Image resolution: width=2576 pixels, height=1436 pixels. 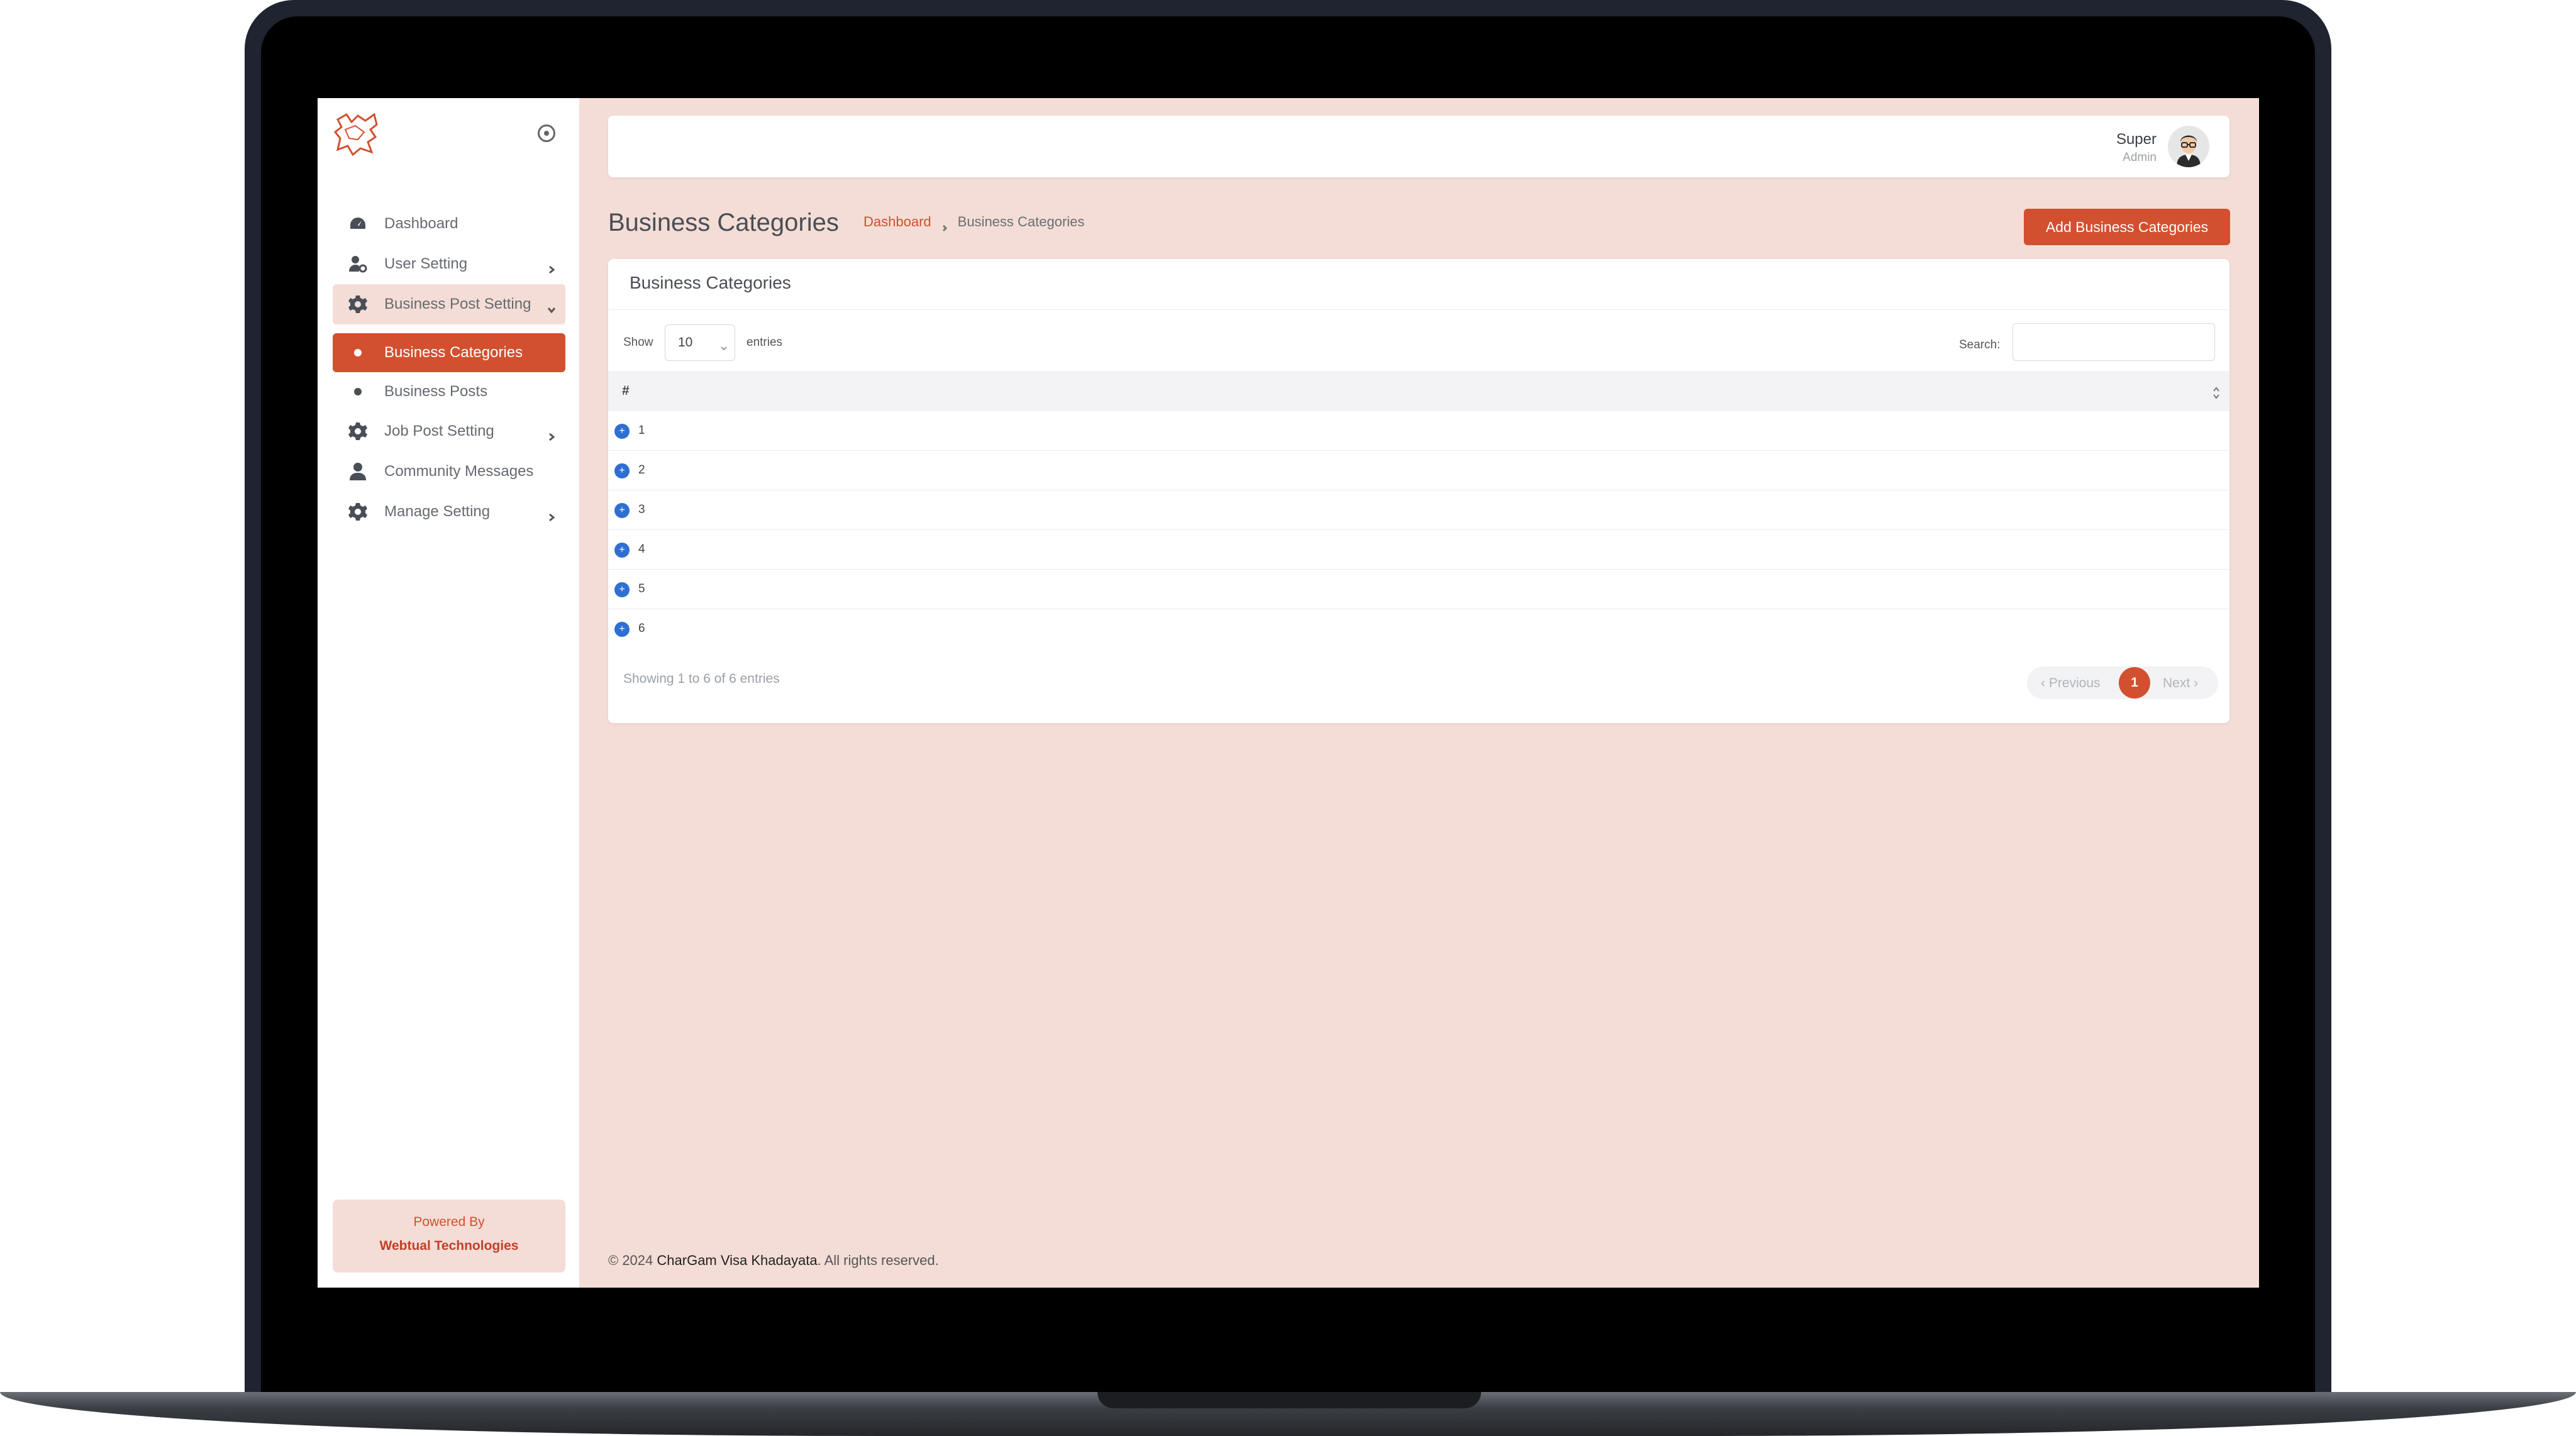 What do you see at coordinates (765, 342) in the screenshot?
I see `entries-label: entries` at bounding box center [765, 342].